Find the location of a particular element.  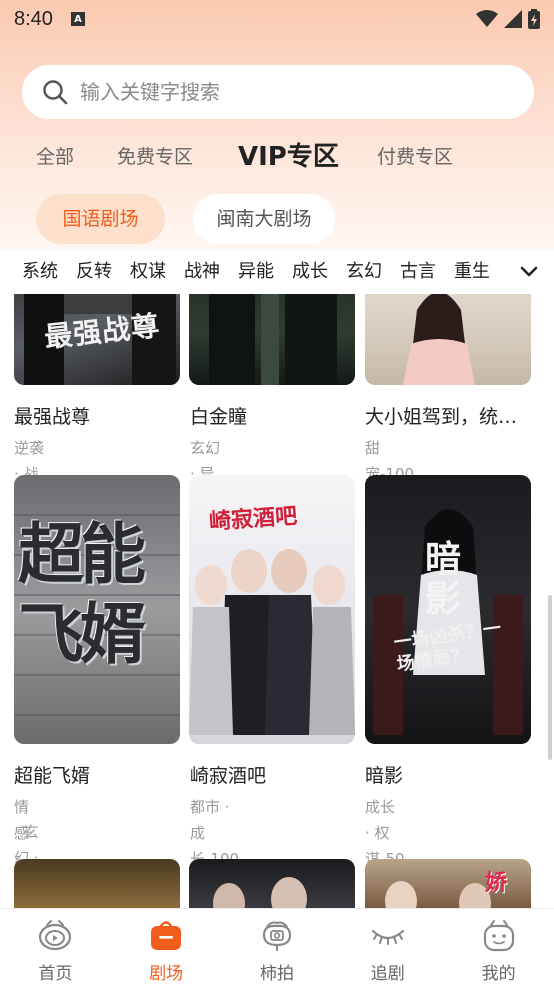

drama-poster: 崎寂酒吧 is located at coordinates (272, 609).